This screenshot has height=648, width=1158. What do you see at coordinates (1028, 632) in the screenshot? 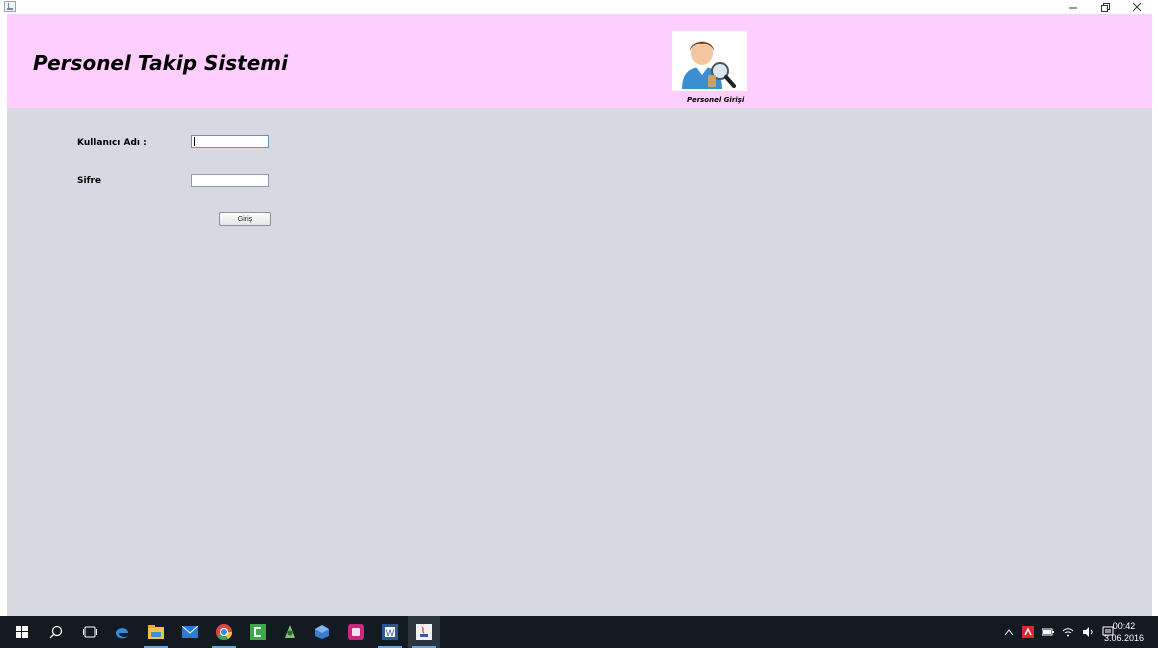
I see `antivirus-icon` at bounding box center [1028, 632].